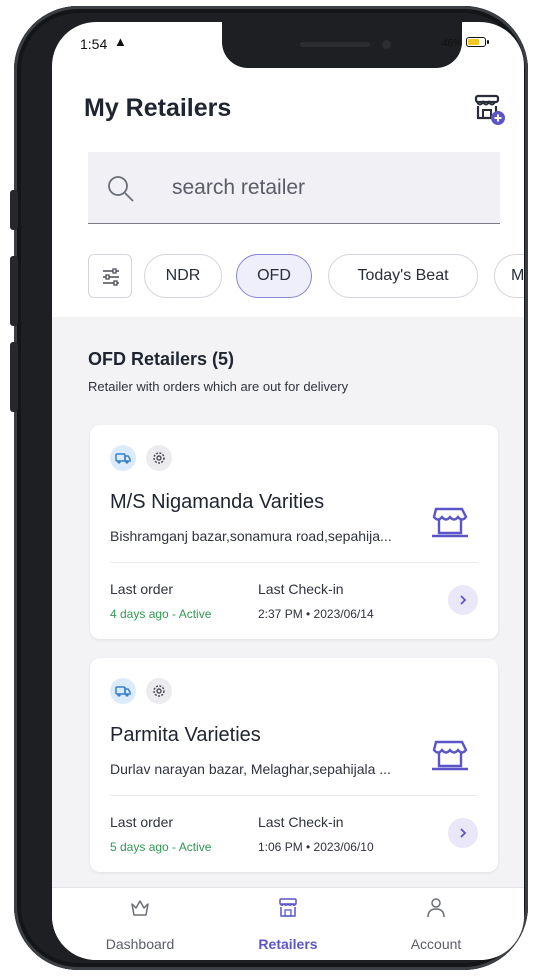  Describe the element at coordinates (403, 276) in the screenshot. I see `chip-todays-beat: Today's Beat` at that location.